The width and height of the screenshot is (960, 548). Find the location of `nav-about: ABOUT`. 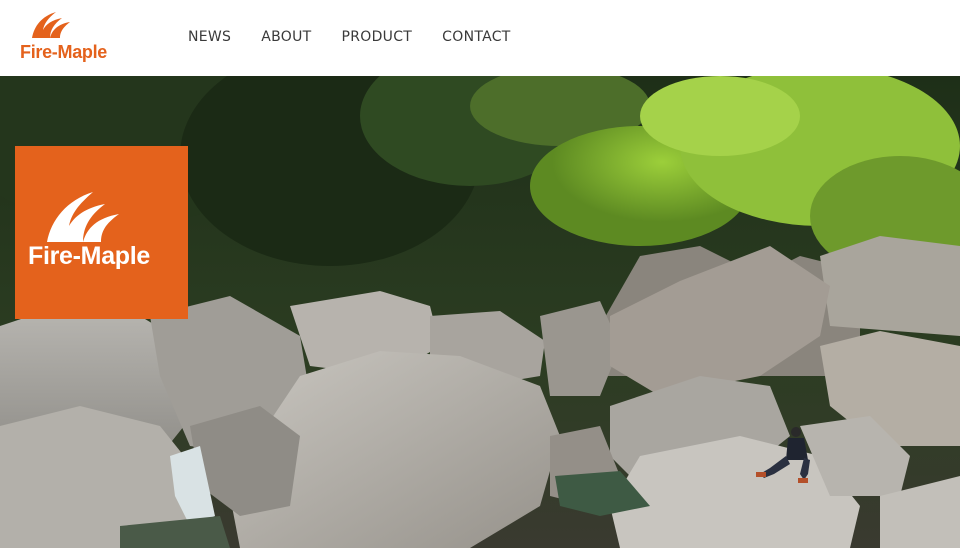

nav-about: ABOUT is located at coordinates (286, 37).